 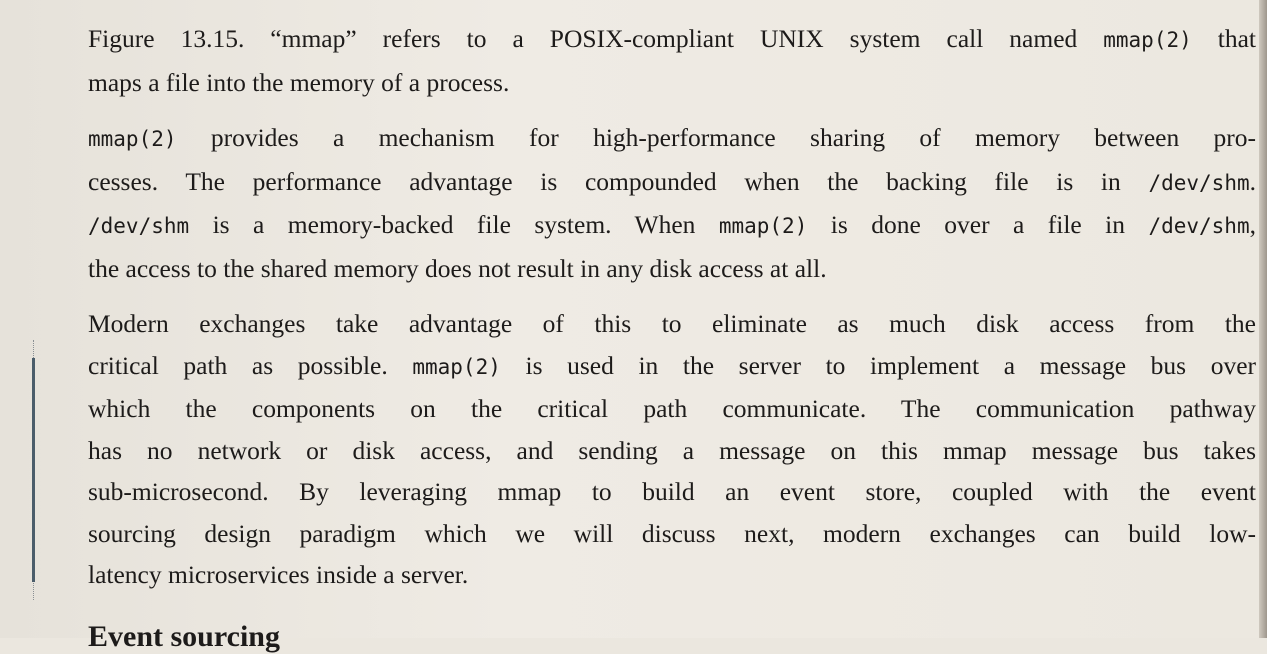 I want to click on text-run: ,, so click(x=1252, y=224).